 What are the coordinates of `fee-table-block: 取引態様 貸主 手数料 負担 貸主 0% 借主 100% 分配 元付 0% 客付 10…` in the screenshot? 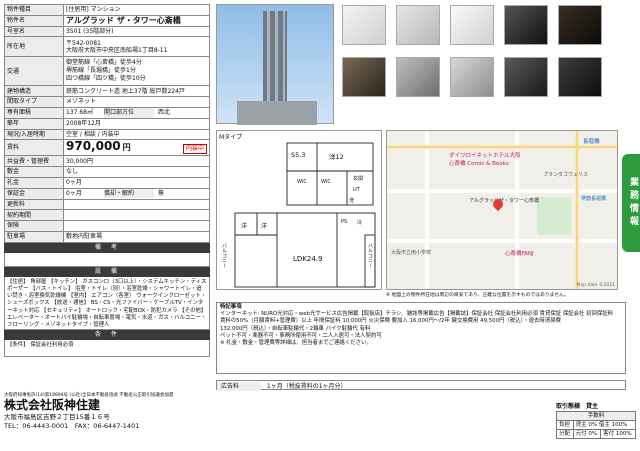 It's located at (596, 420).